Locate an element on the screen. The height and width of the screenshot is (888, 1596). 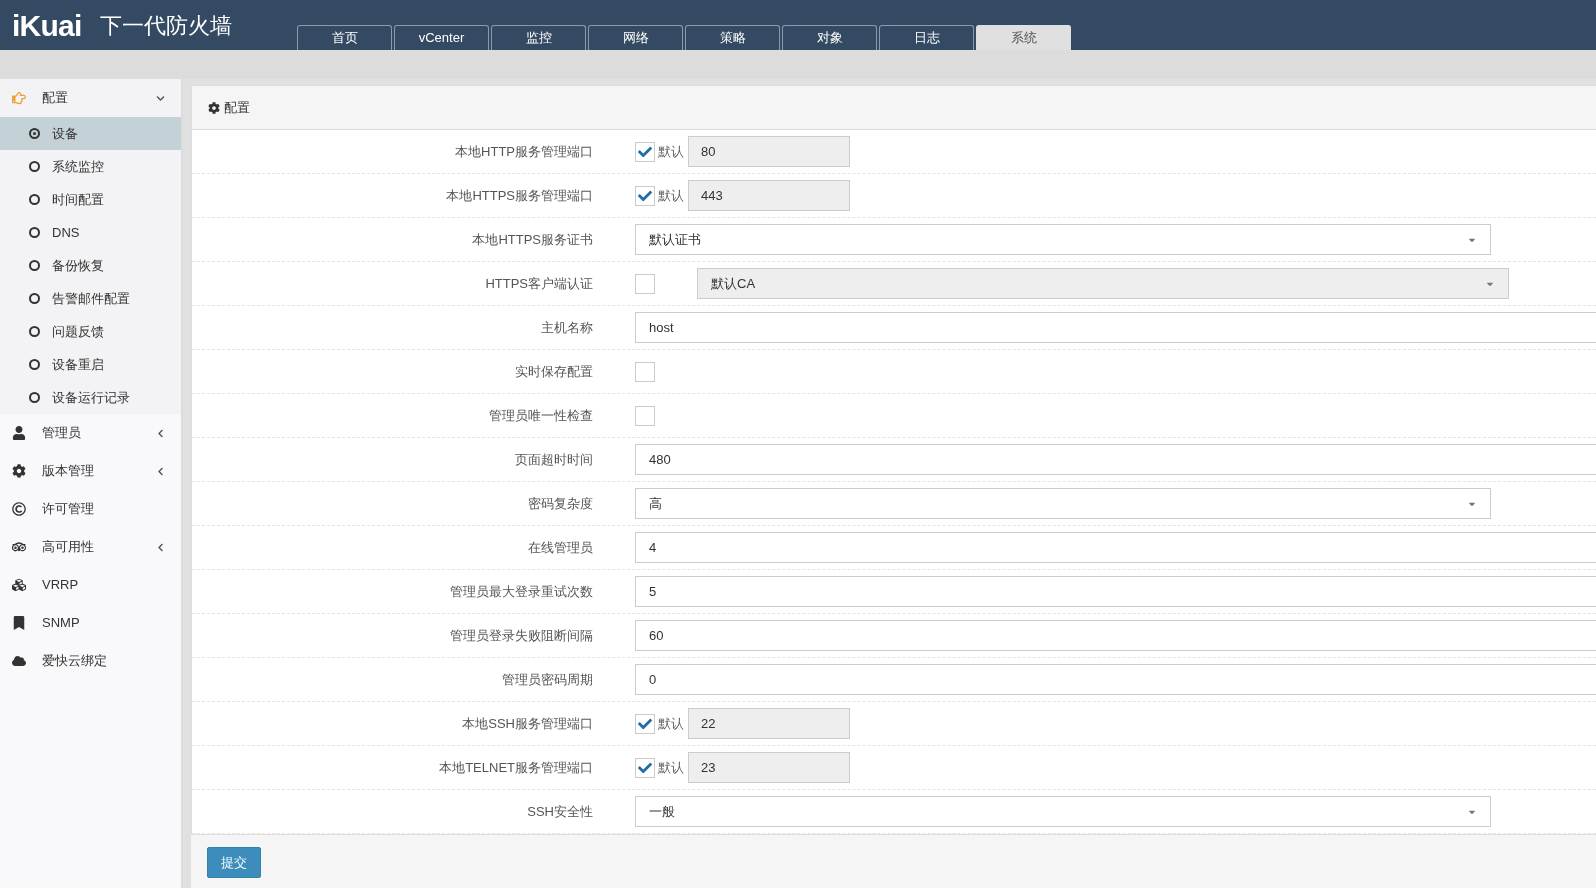
nav-tab: 对象 is located at coordinates (829, 37).